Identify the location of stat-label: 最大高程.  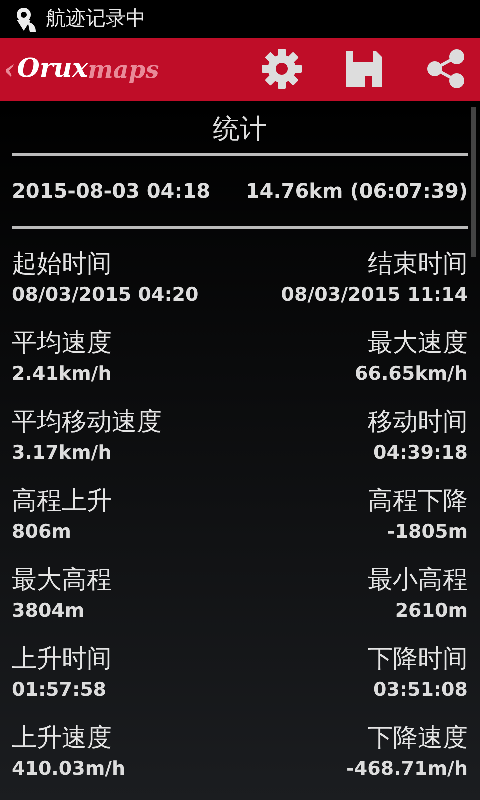
(62, 580).